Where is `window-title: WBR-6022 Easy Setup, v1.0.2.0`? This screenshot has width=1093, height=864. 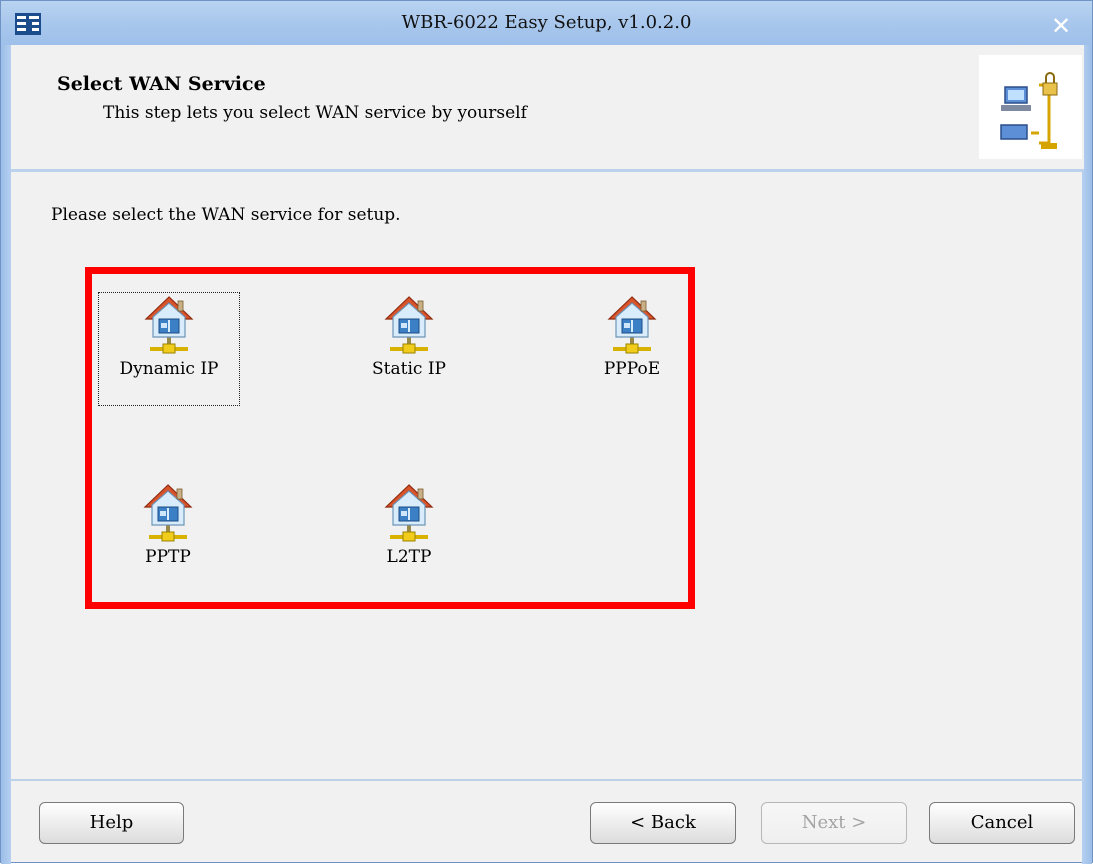 window-title: WBR-6022 Easy Setup, v1.0.2.0 is located at coordinates (546, 22).